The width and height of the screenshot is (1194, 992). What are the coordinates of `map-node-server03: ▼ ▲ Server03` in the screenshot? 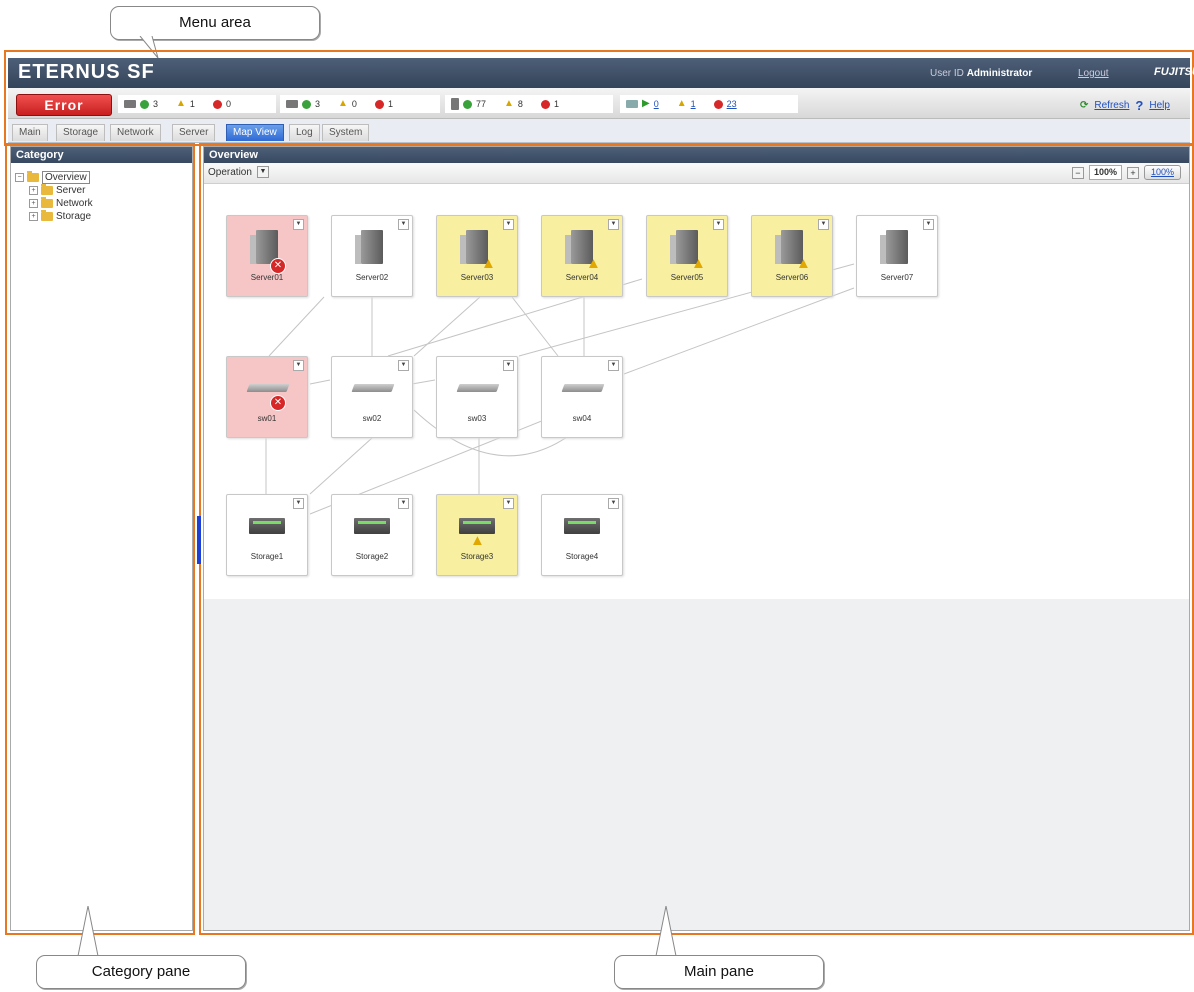 It's located at (477, 256).